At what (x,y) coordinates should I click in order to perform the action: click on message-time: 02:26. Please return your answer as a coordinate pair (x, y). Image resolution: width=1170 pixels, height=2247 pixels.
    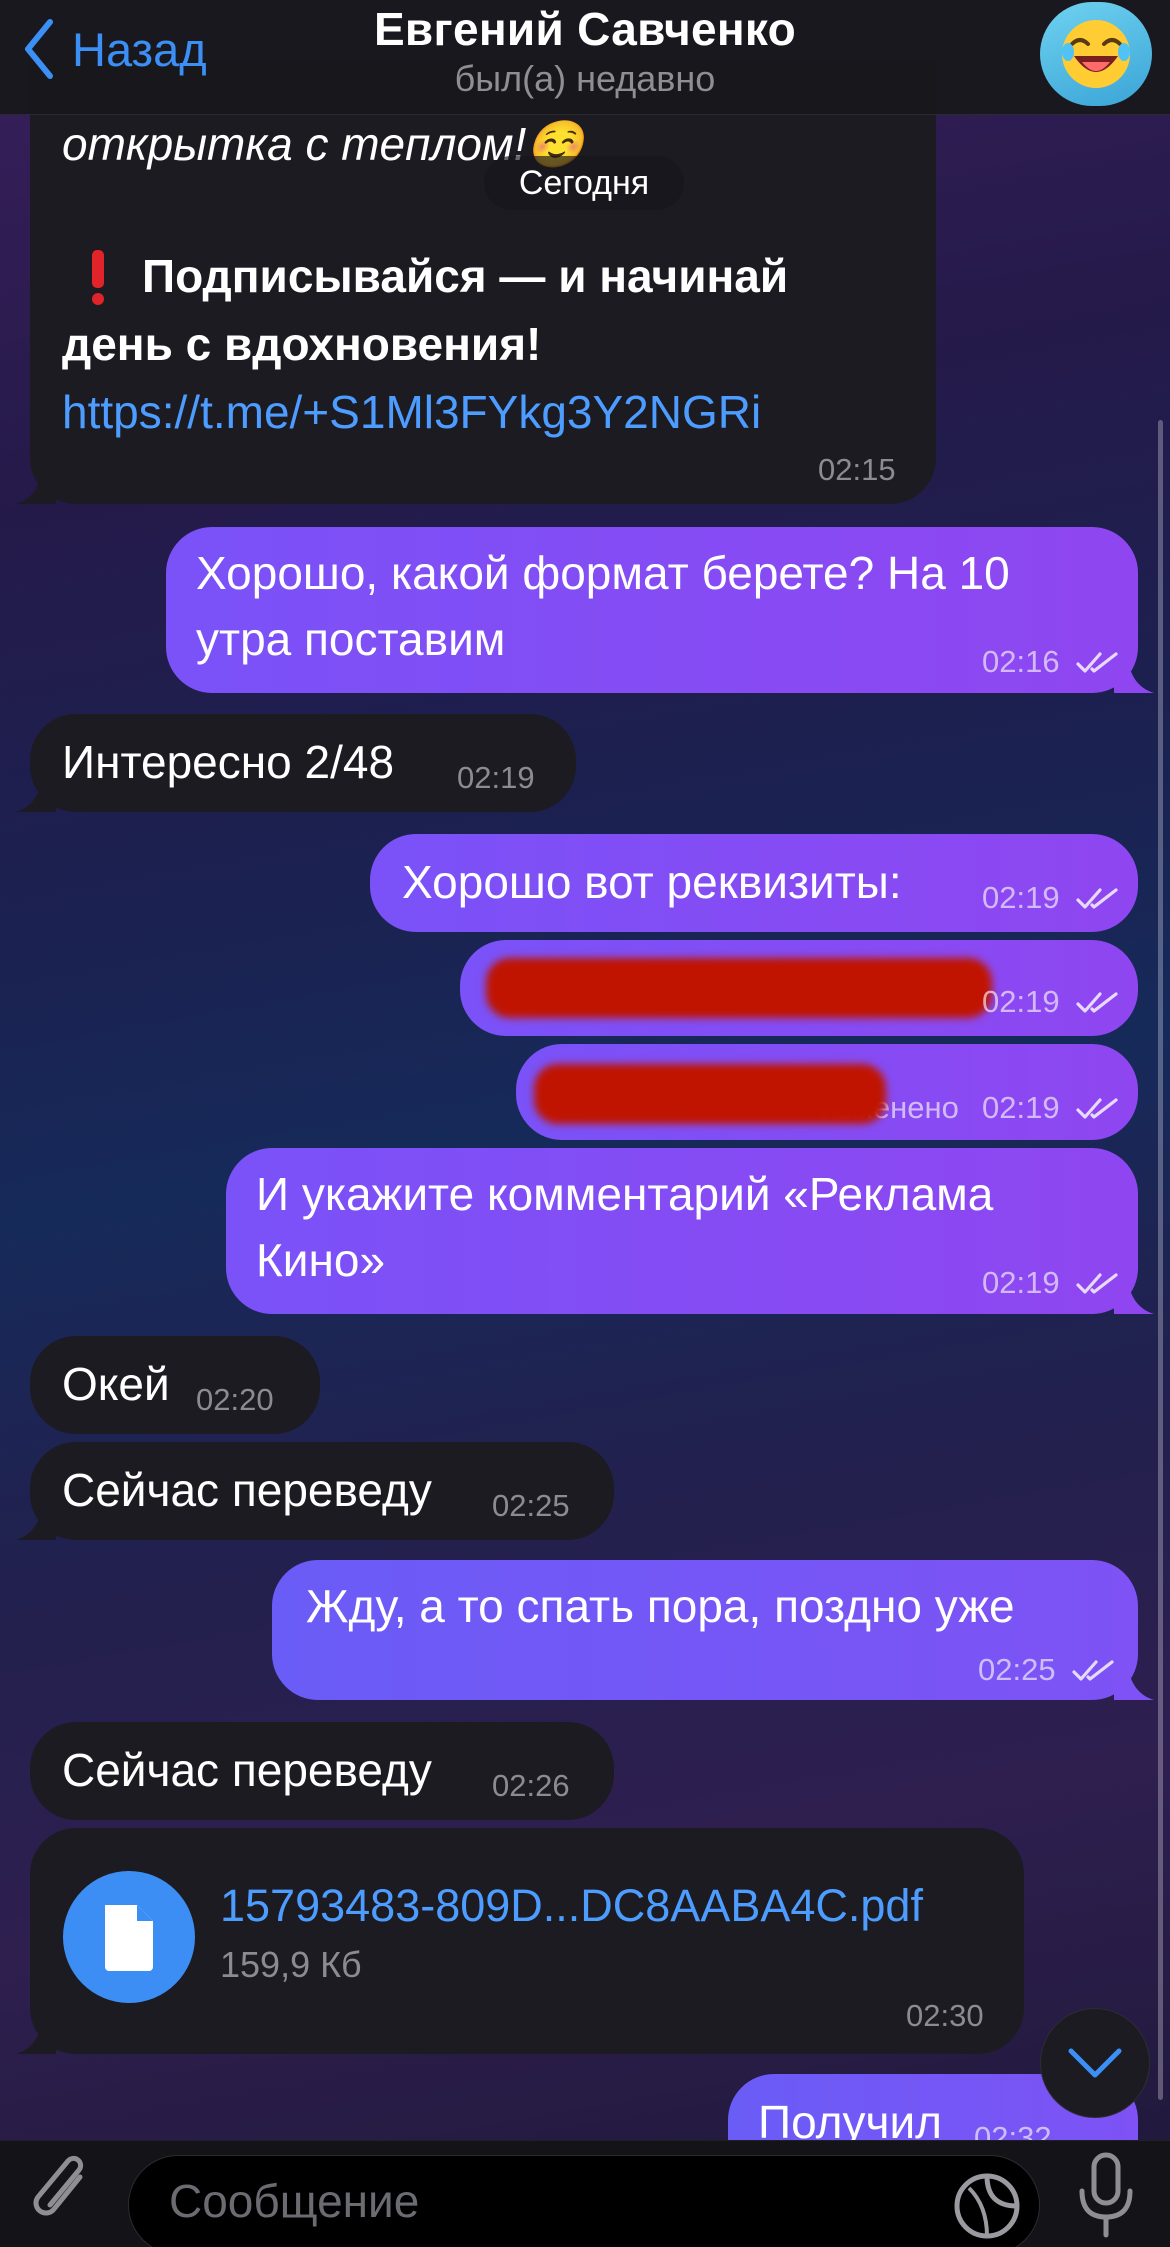
    Looking at the image, I should click on (531, 1785).